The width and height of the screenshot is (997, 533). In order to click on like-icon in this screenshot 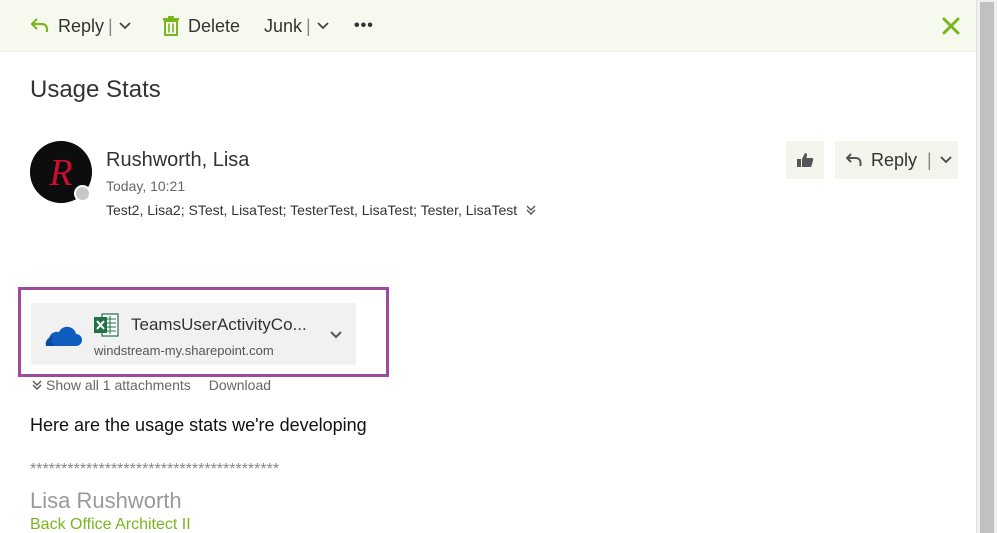, I will do `click(805, 160)`.